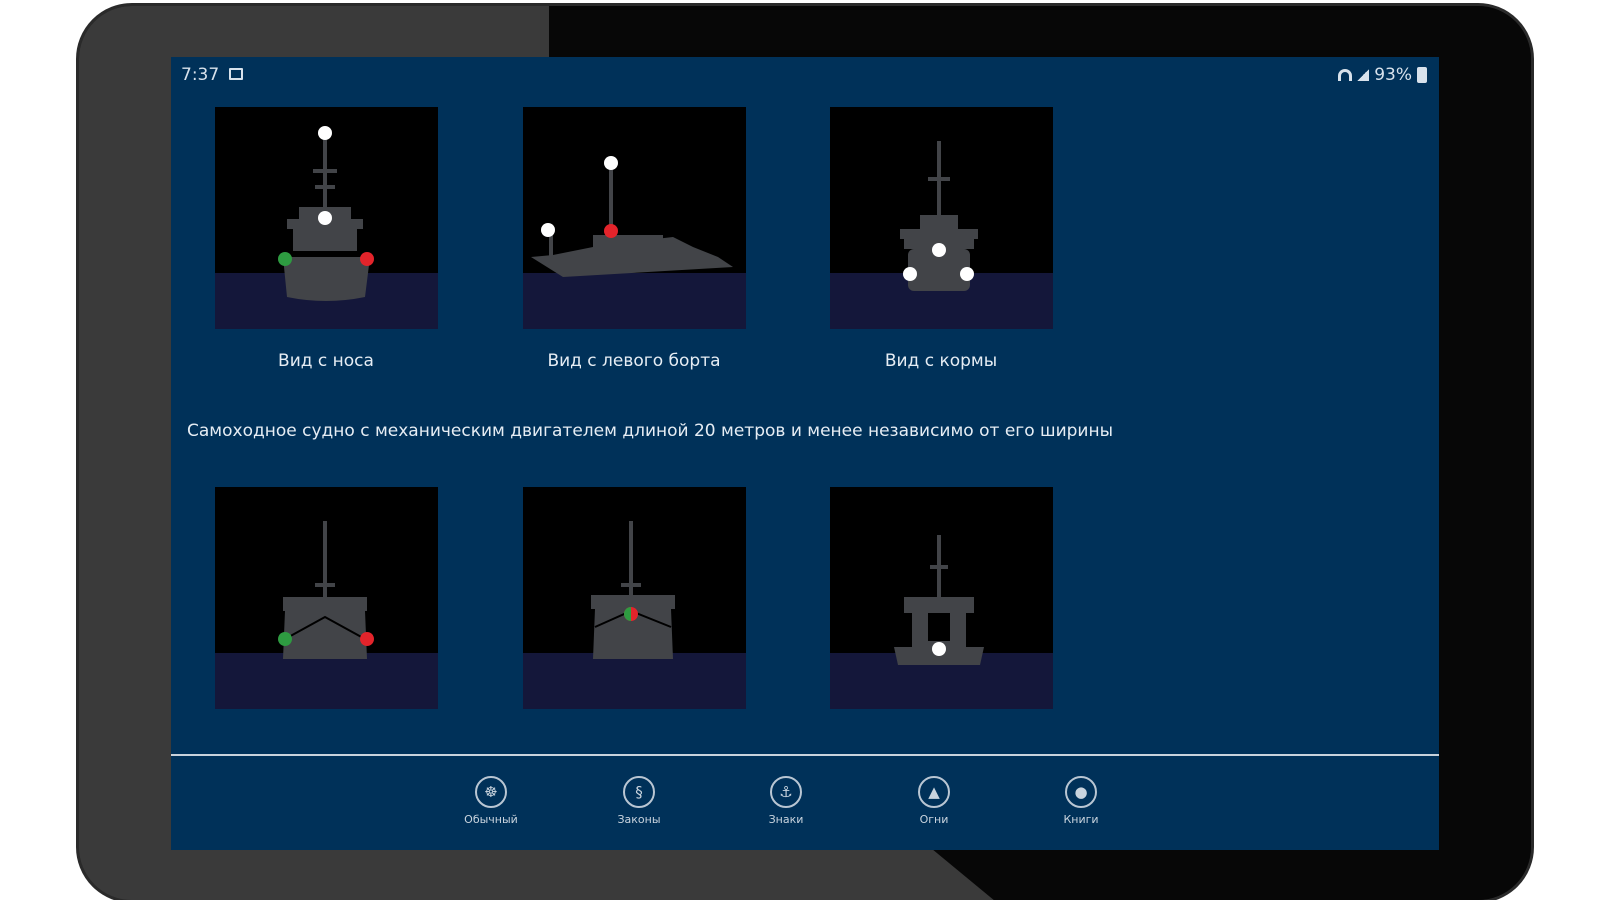  Describe the element at coordinates (941, 361) in the screenshot. I see `caption-stern-view: Вид с кормы` at that location.